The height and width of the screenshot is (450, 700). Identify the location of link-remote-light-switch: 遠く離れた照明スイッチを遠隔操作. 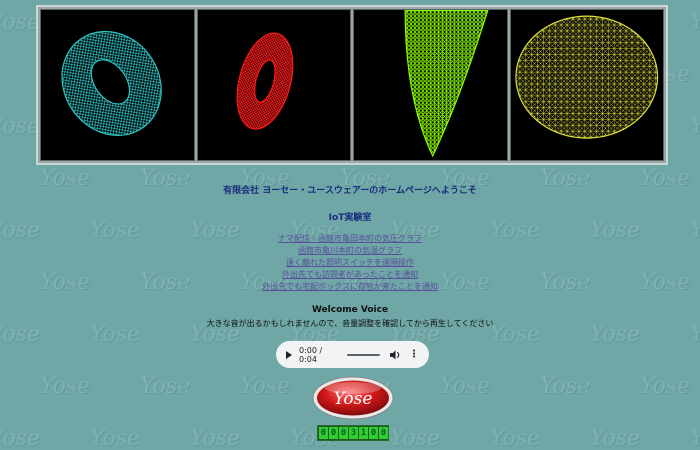
(350, 263).